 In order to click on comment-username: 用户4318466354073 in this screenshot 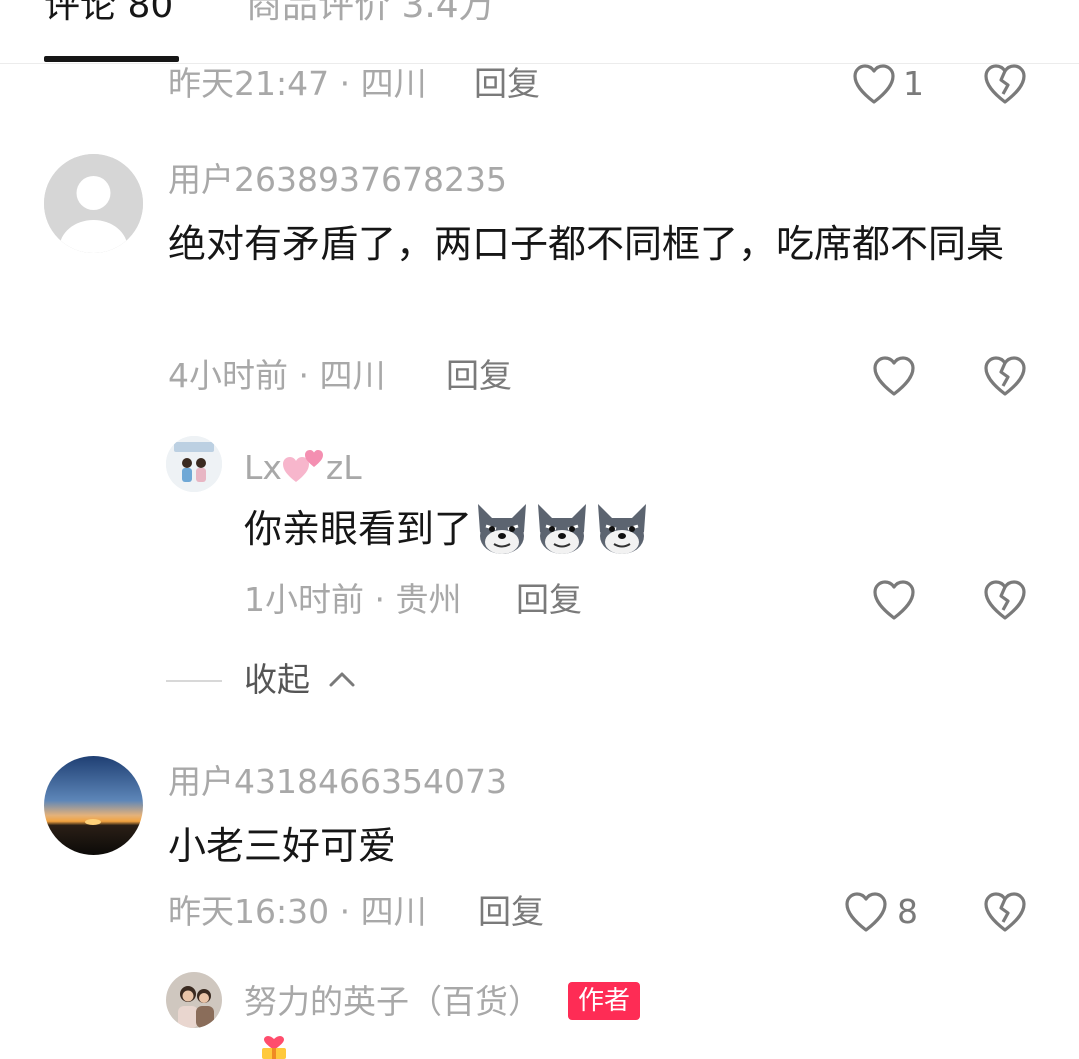, I will do `click(337, 782)`.